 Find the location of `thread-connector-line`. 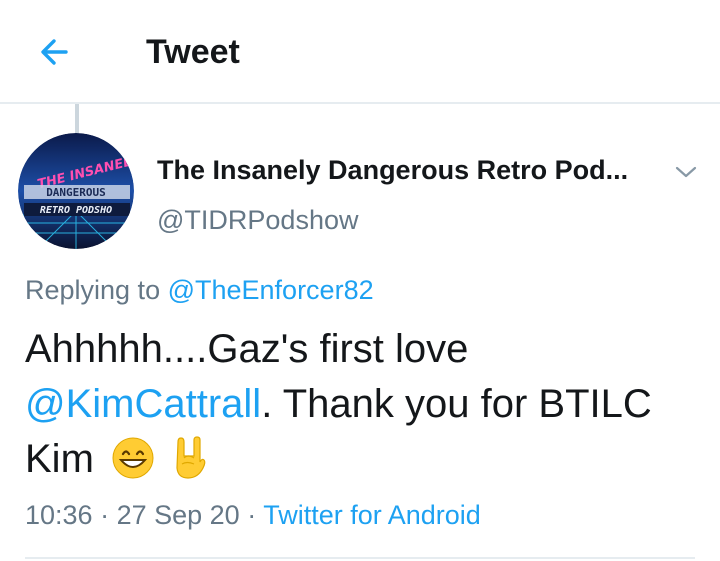

thread-connector-line is located at coordinates (77, 119).